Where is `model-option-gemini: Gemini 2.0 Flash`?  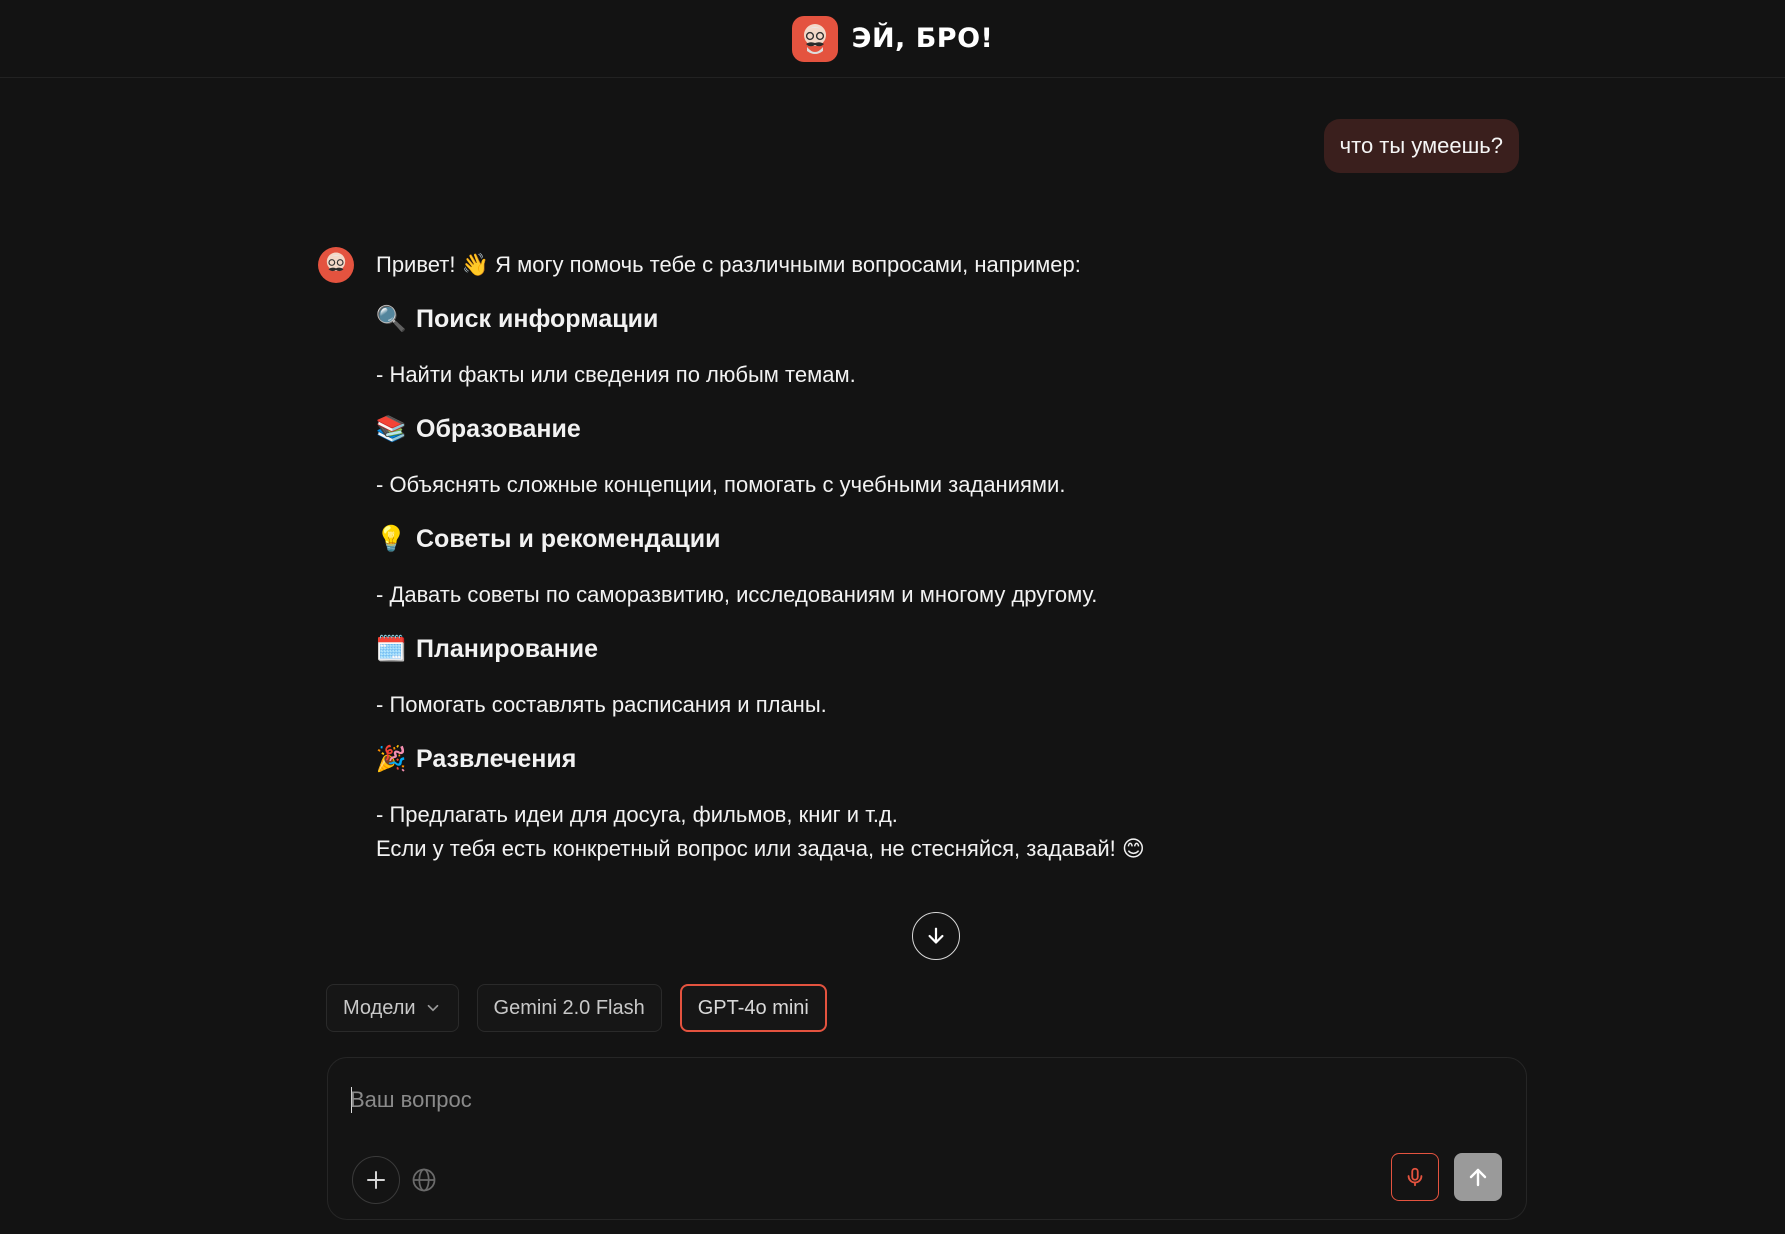
model-option-gemini: Gemini 2.0 Flash is located at coordinates (569, 1008).